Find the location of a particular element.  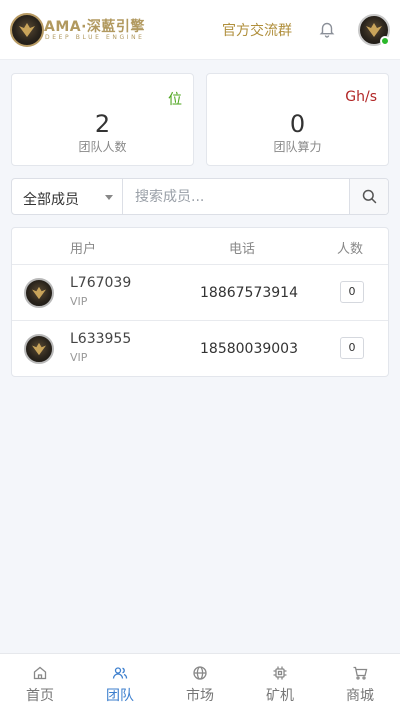

caret-down-icon is located at coordinates (109, 197).